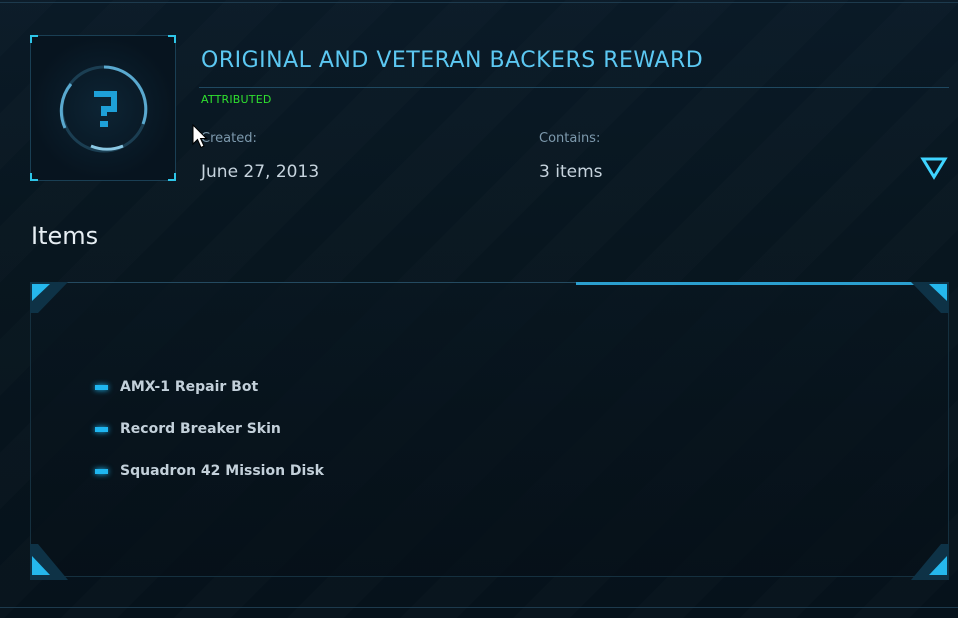  Describe the element at coordinates (49, 297) in the screenshot. I see `panel-corner-top-left` at that location.